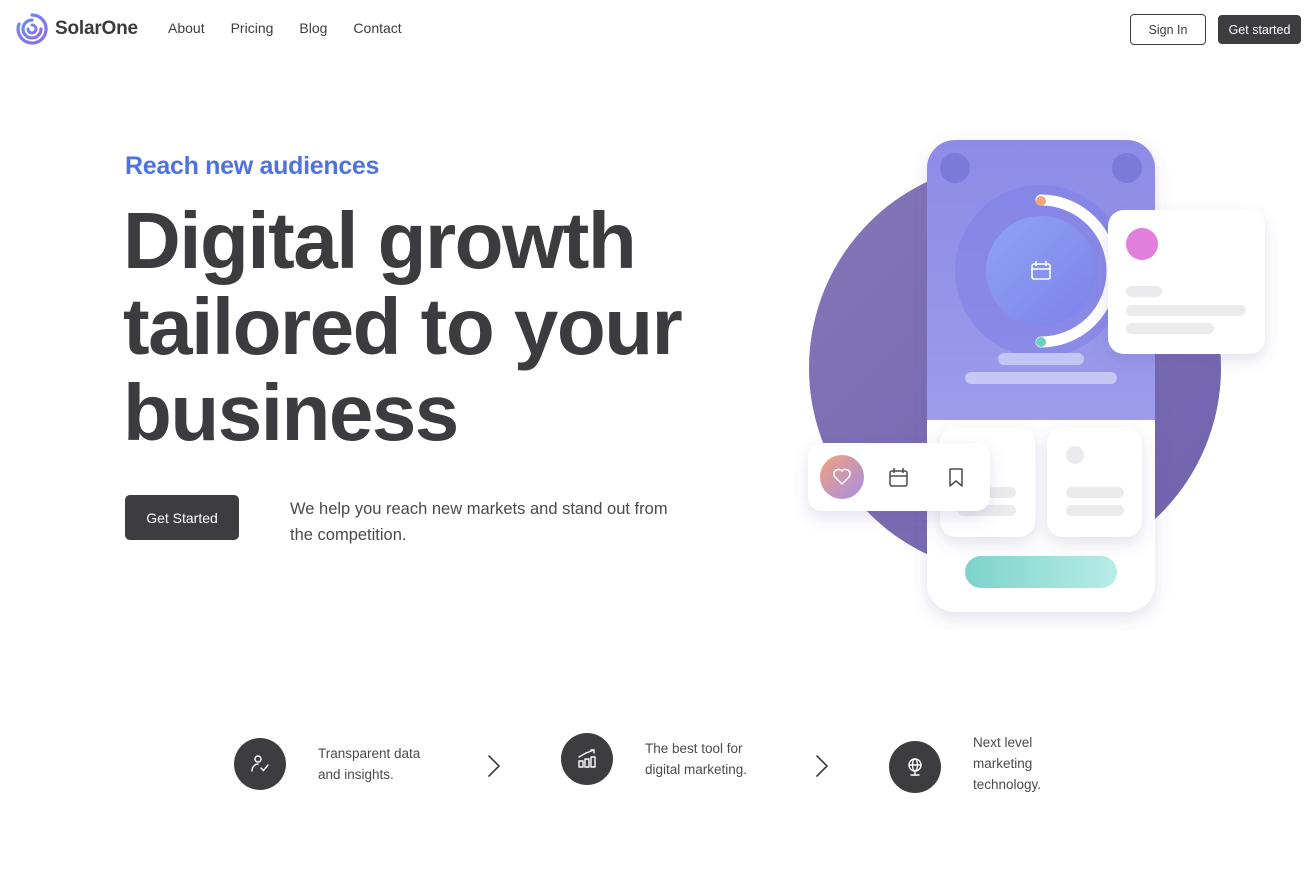 The width and height of the screenshot is (1316, 878). What do you see at coordinates (403, 326) in the screenshot?
I see `headline-line-2: tailored to your` at bounding box center [403, 326].